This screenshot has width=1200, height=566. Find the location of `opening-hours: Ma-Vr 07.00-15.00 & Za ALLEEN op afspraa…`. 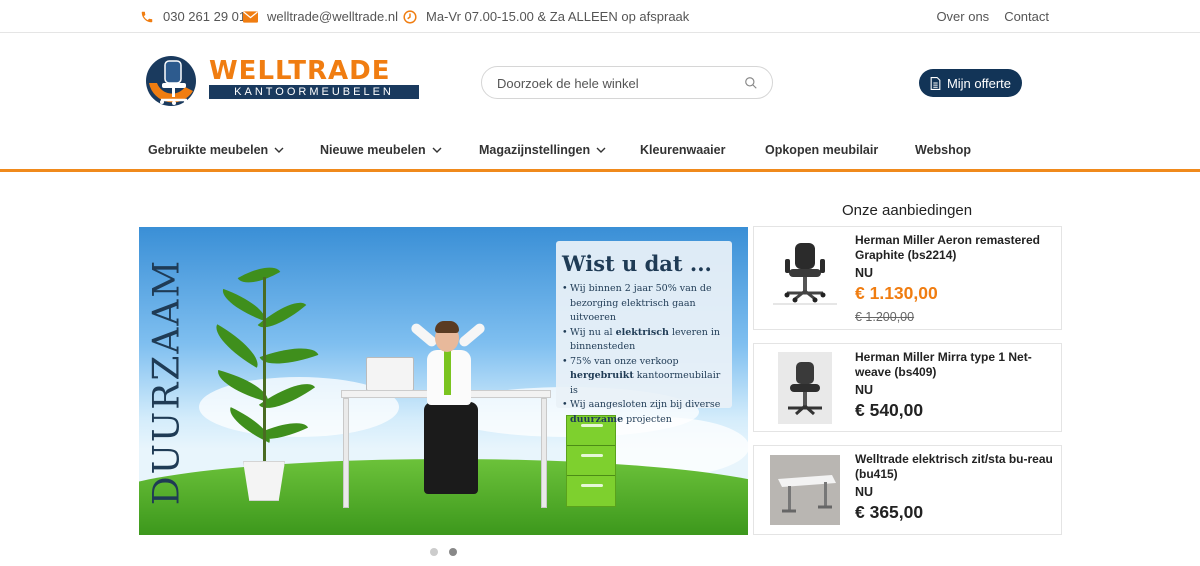

opening-hours: Ma-Vr 07.00-15.00 & Za ALLEEN op afspraa… is located at coordinates (546, 16).